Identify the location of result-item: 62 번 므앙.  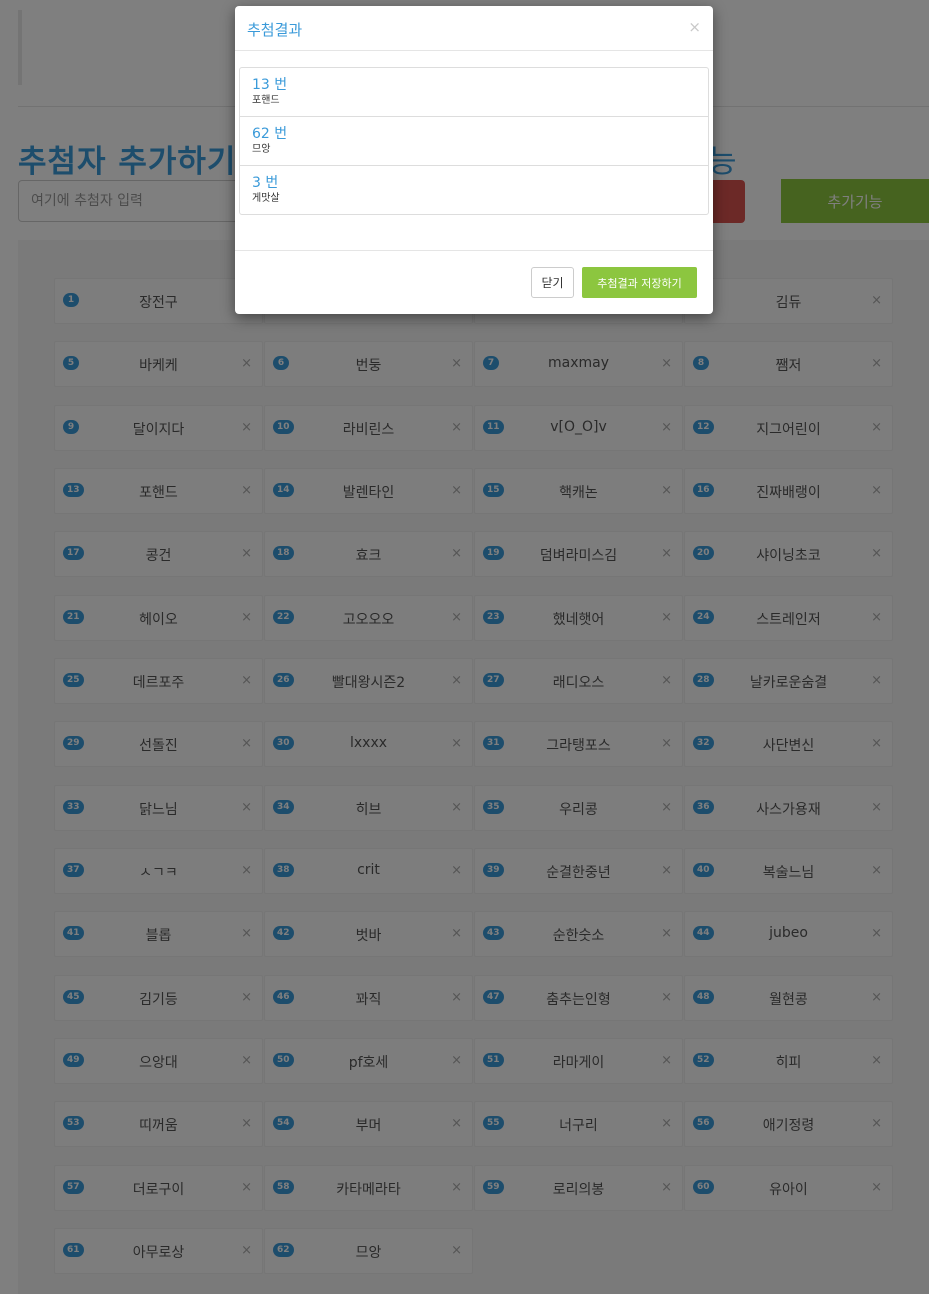
(474, 141).